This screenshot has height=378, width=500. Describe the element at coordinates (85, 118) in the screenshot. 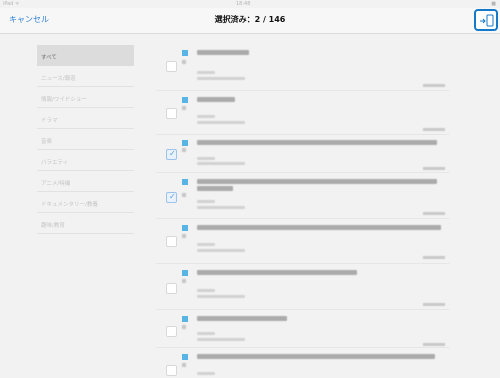

I see `sidebar-item-drama: ドラマ` at that location.